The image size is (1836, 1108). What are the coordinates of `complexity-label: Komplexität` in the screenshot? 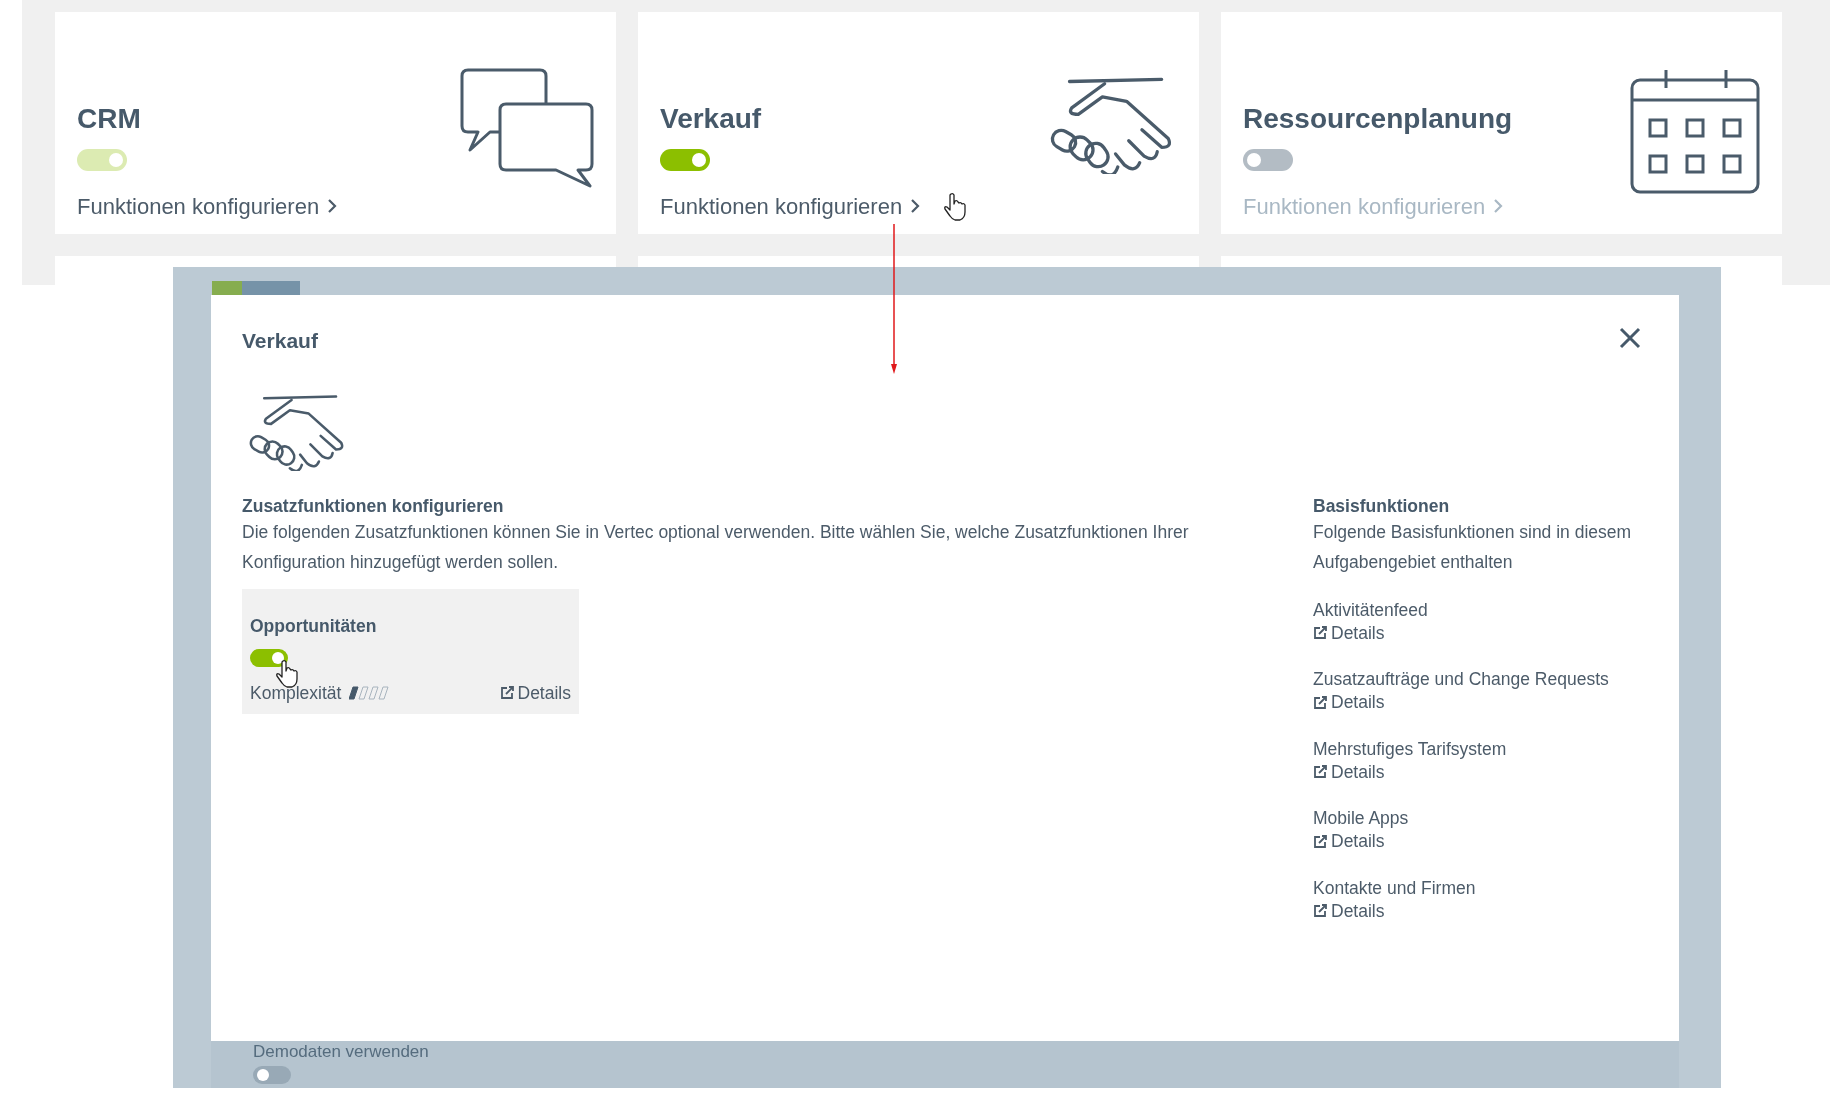 It's located at (296, 693).